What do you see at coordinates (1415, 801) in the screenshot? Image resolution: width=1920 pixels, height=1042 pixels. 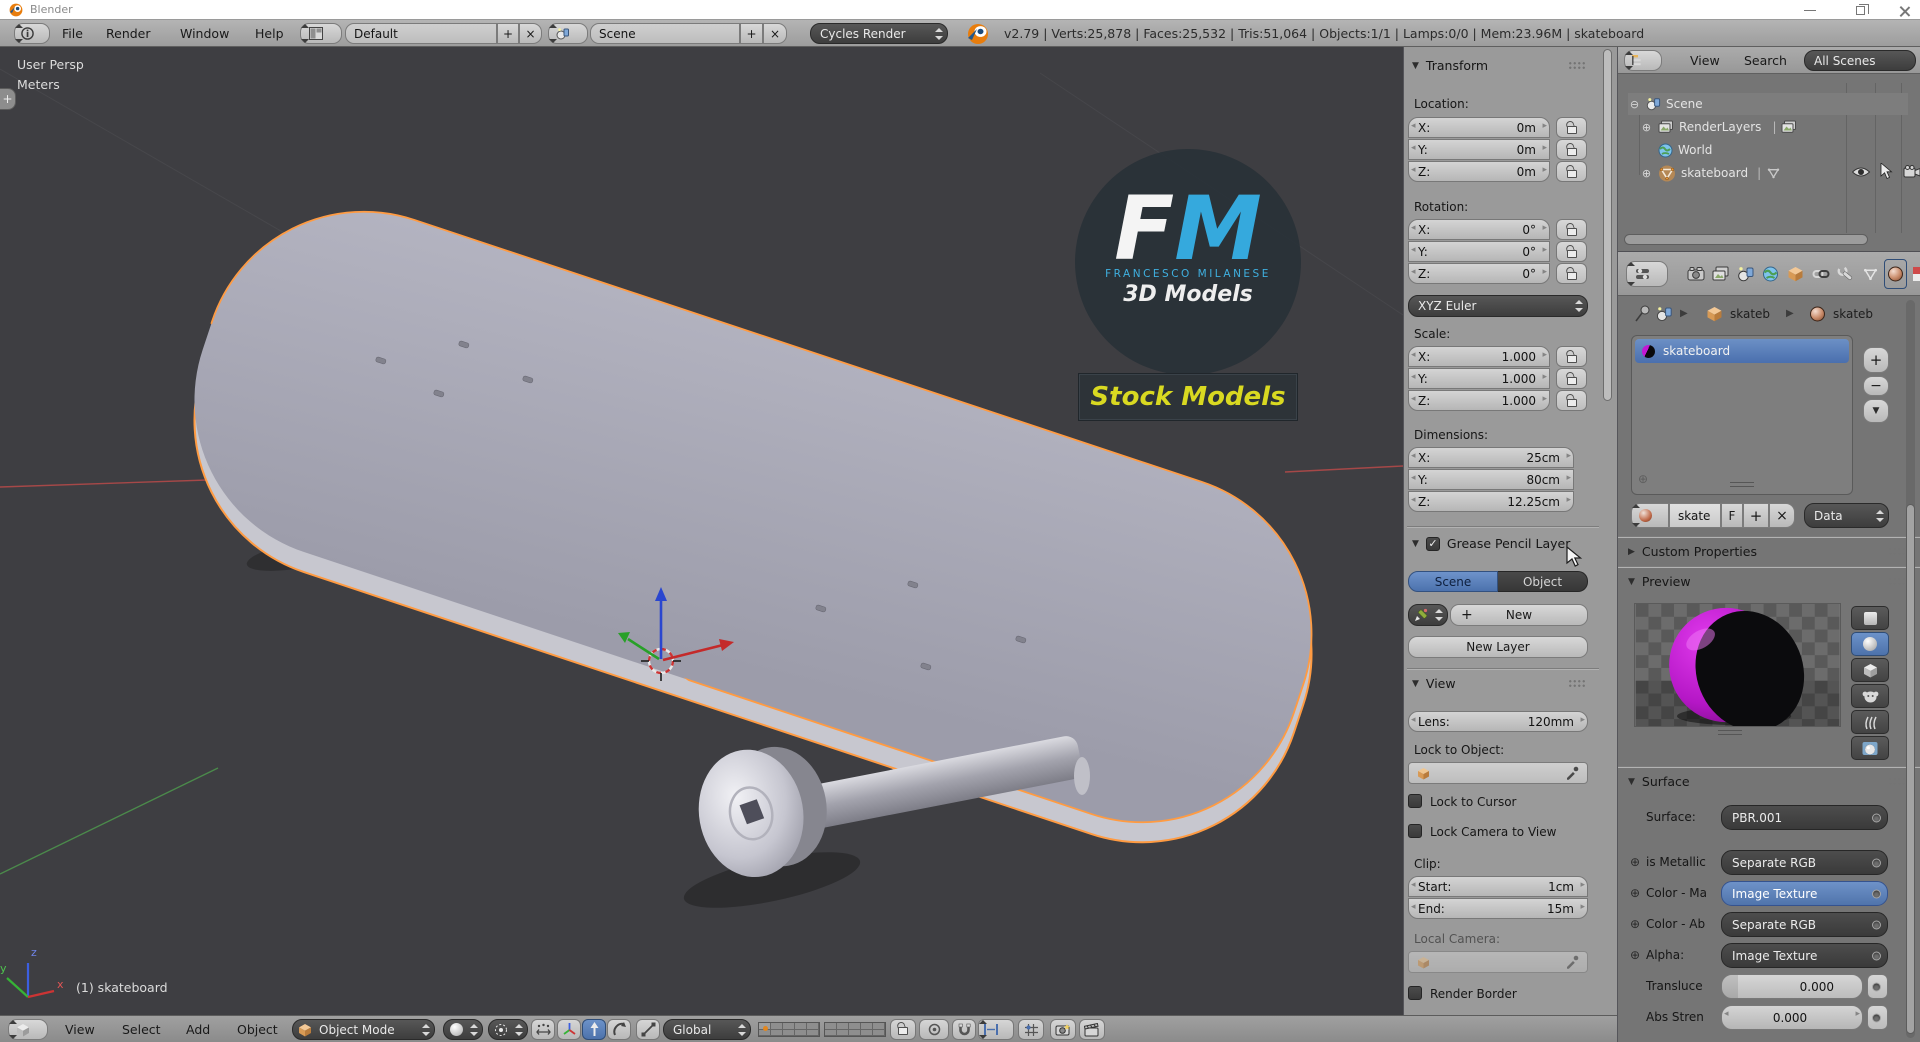 I see `lock-to-cursor-checkbox` at bounding box center [1415, 801].